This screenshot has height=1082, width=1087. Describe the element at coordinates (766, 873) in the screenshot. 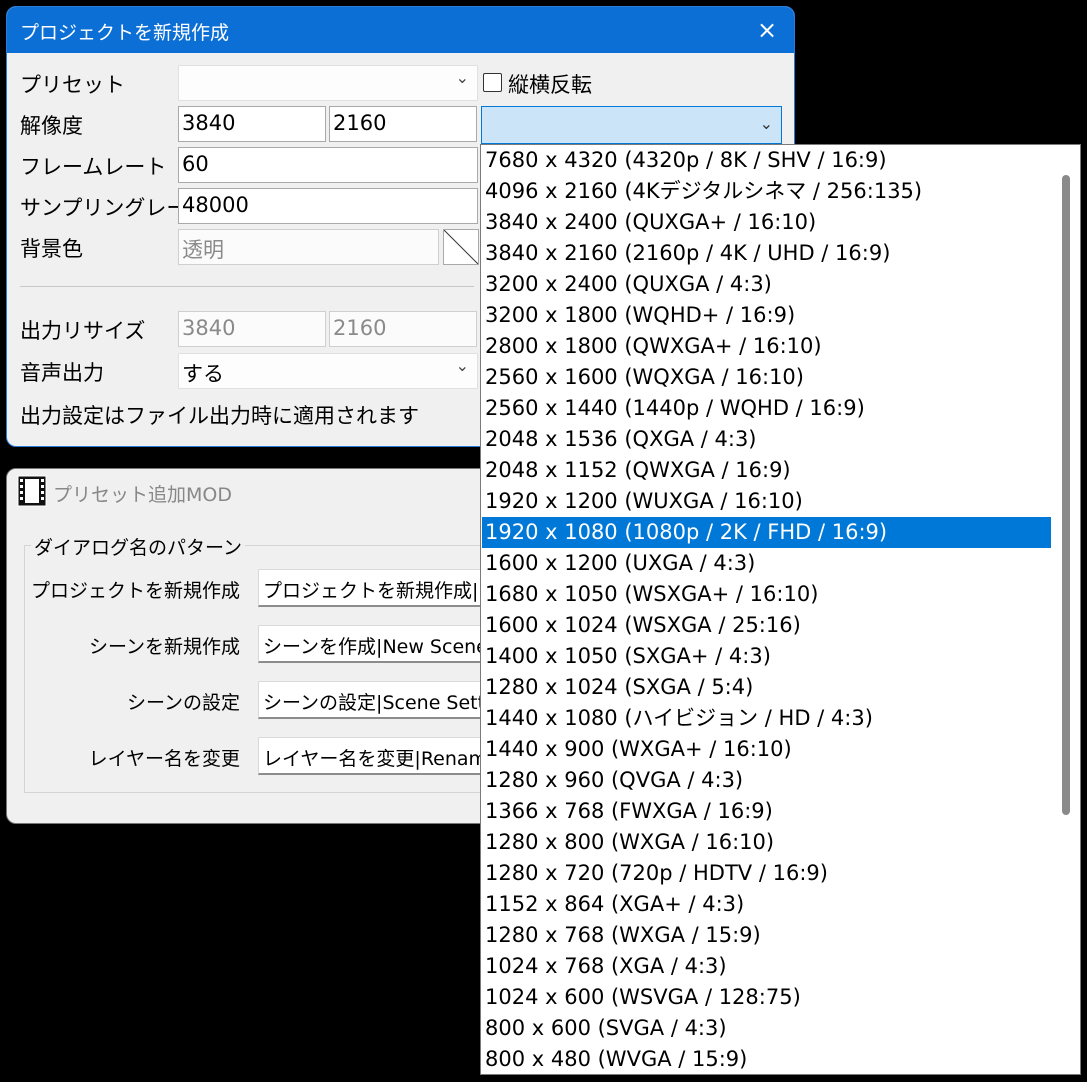

I see `dropdown-item: 1280 x 720 (720p / HDTV / 16:9)` at that location.